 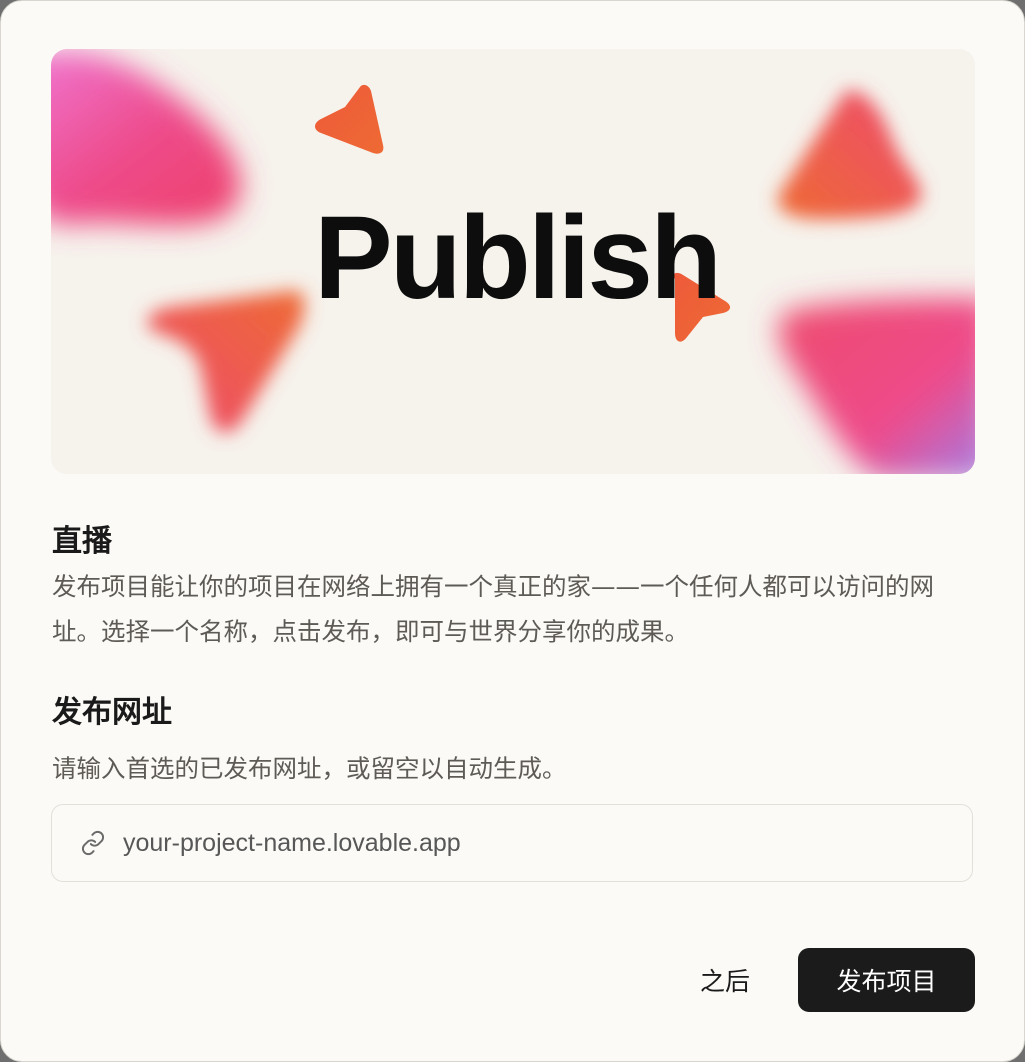 What do you see at coordinates (849, 154) in the screenshot?
I see `blurred-arrow-top-right` at bounding box center [849, 154].